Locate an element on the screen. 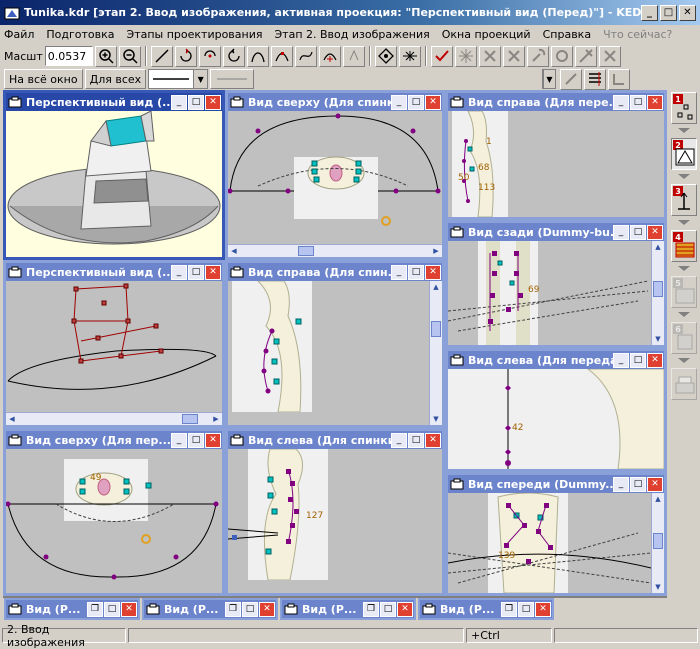 The width and height of the screenshot is (700, 649). line-style-select: ▼ is located at coordinates (178, 79).